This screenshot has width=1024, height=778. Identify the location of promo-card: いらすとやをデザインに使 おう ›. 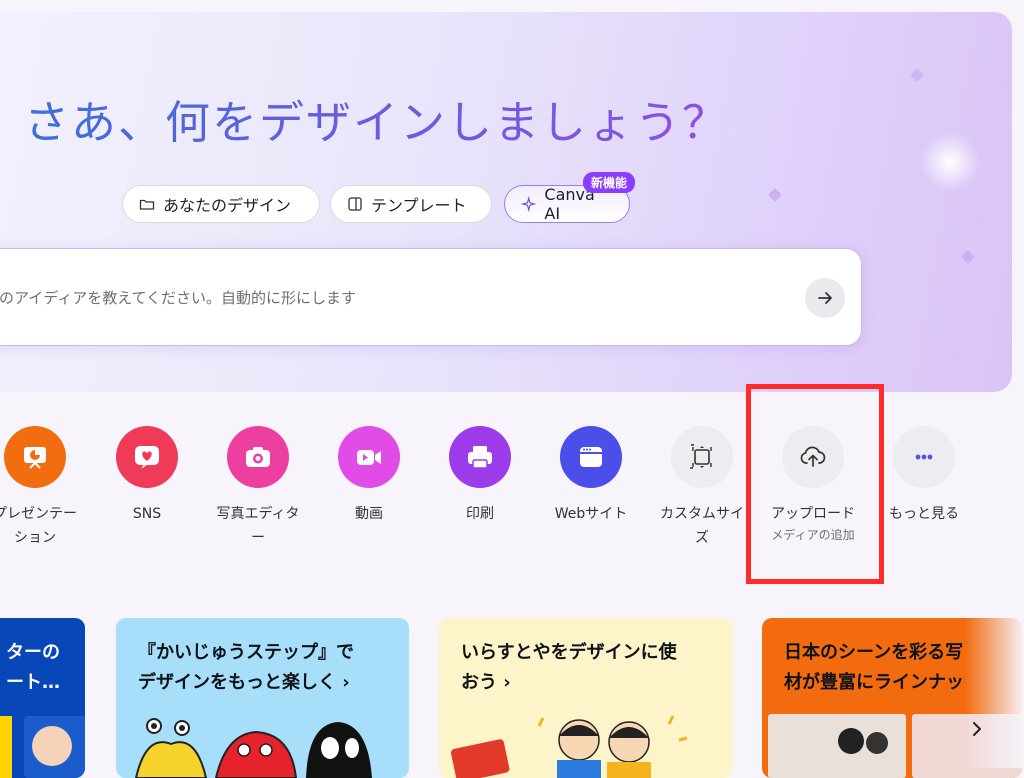
(586, 698).